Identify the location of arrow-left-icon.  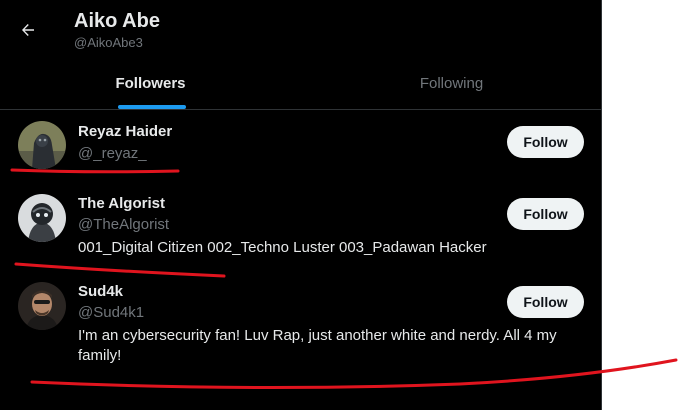
(28, 30).